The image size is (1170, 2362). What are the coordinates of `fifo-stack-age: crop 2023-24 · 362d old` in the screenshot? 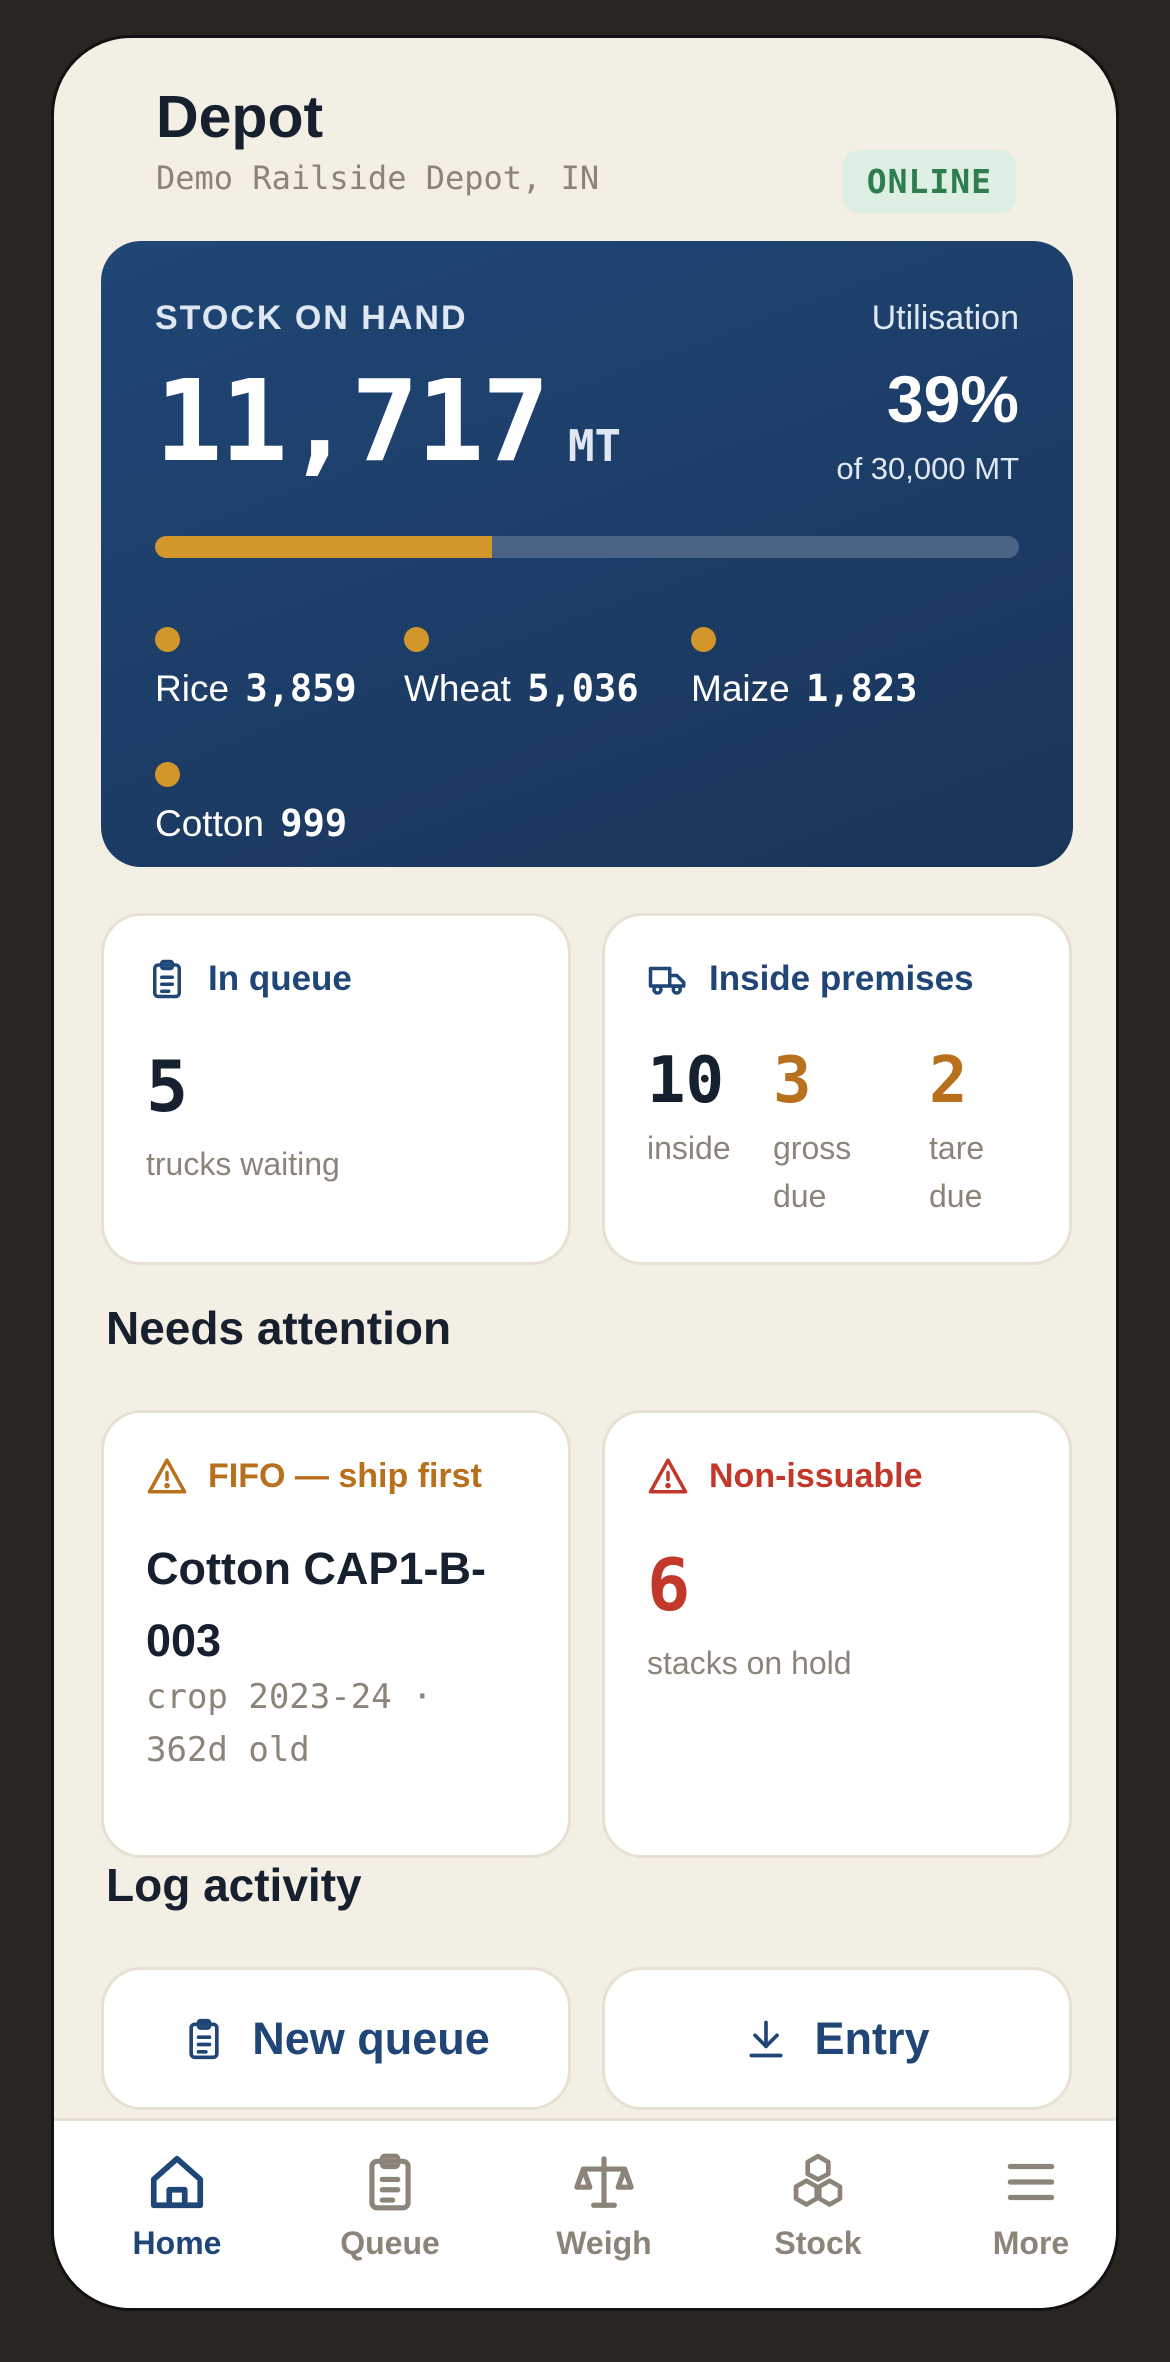 It's located at (289, 1723).